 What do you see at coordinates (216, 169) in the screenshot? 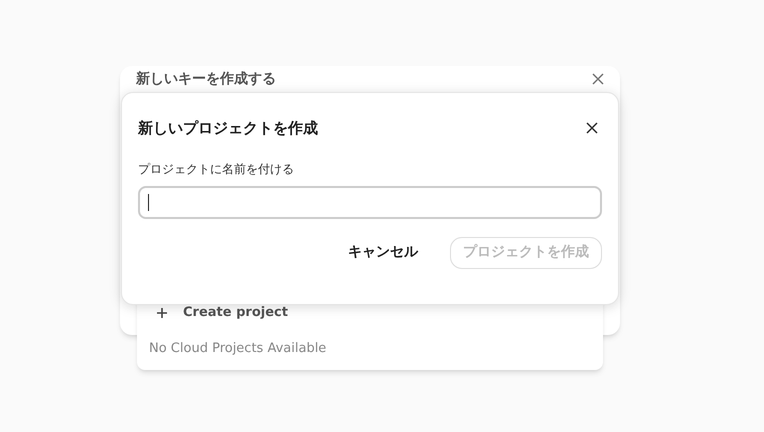
I see `field-label: プロジェクトに名前を付ける` at bounding box center [216, 169].